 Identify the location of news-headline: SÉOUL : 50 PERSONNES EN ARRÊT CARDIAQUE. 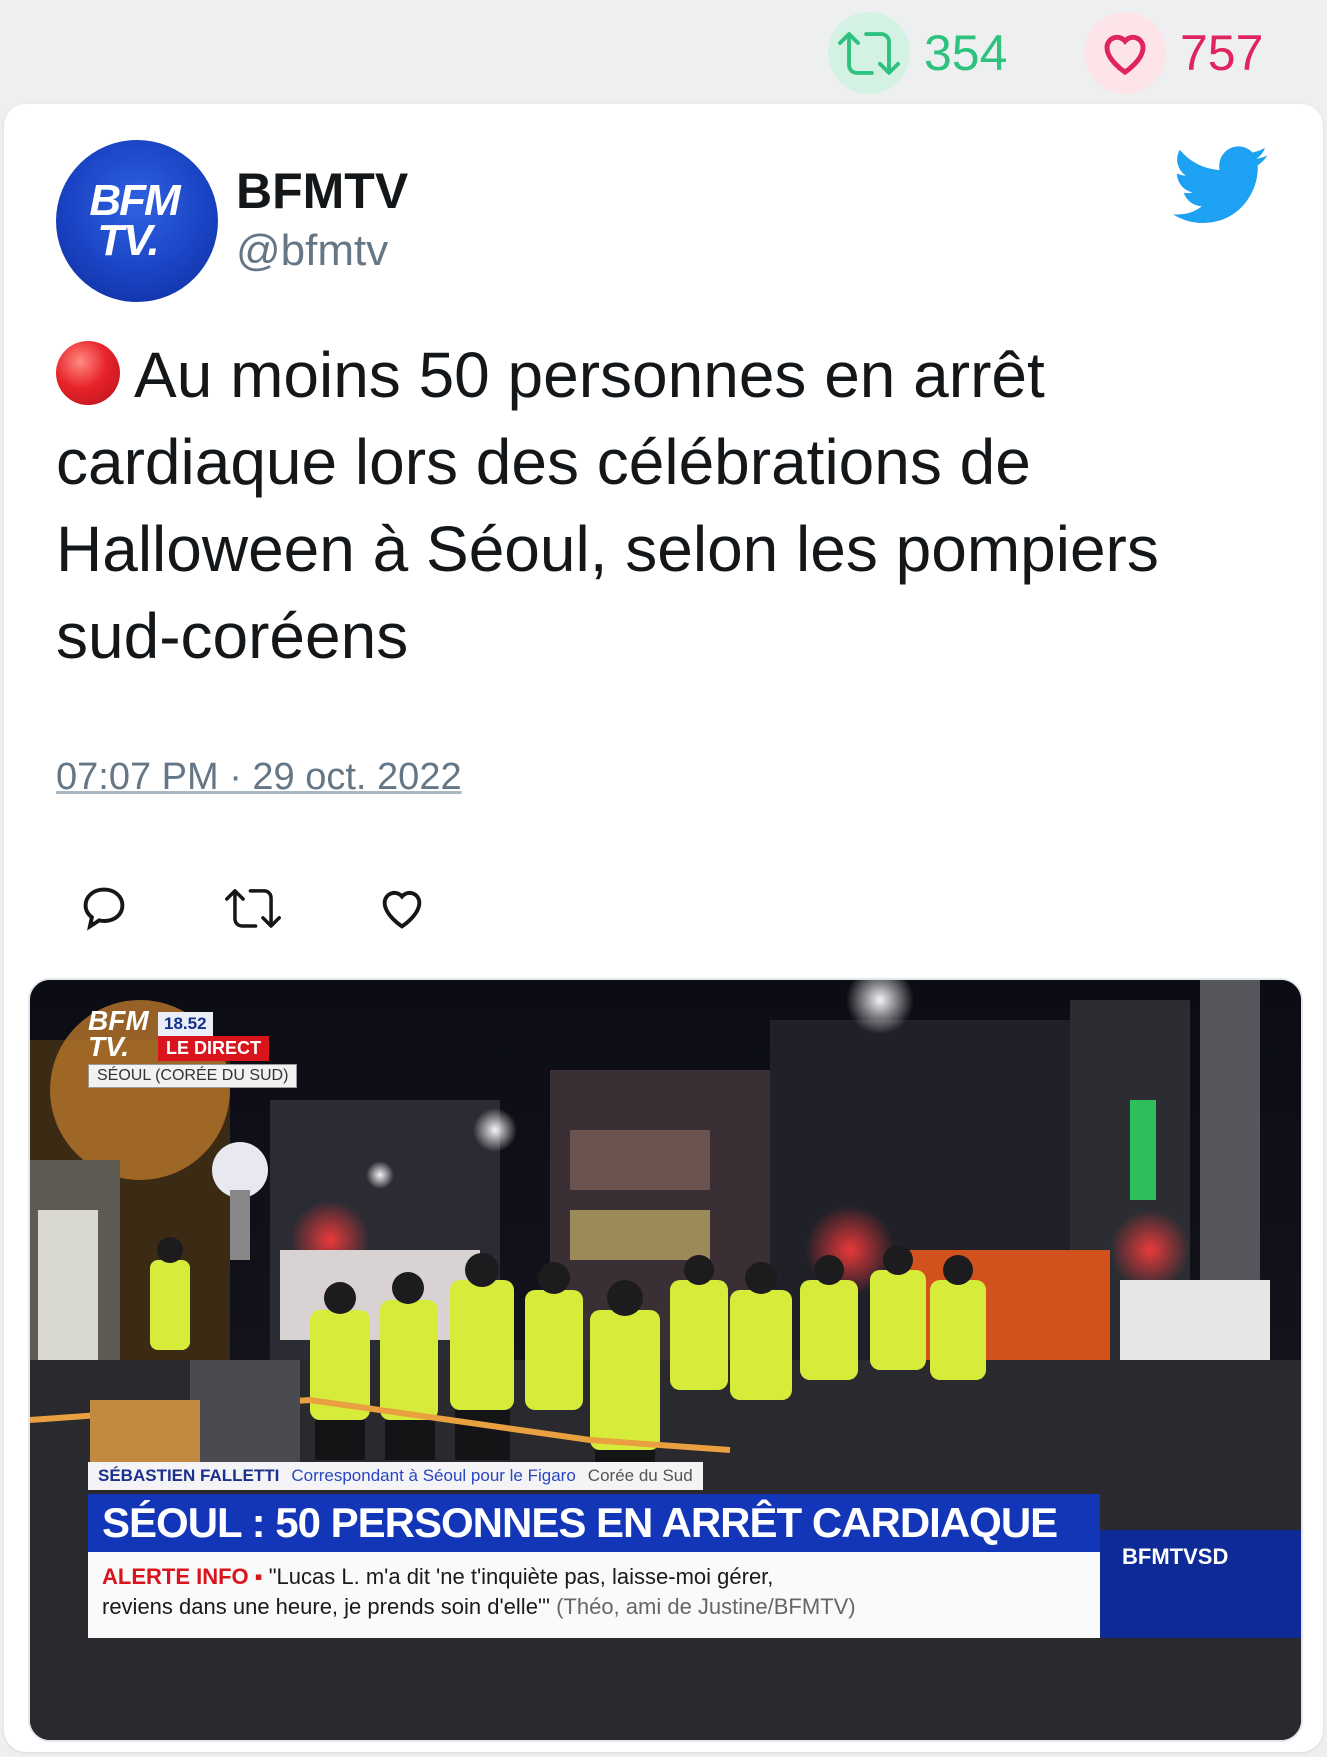
(594, 1523).